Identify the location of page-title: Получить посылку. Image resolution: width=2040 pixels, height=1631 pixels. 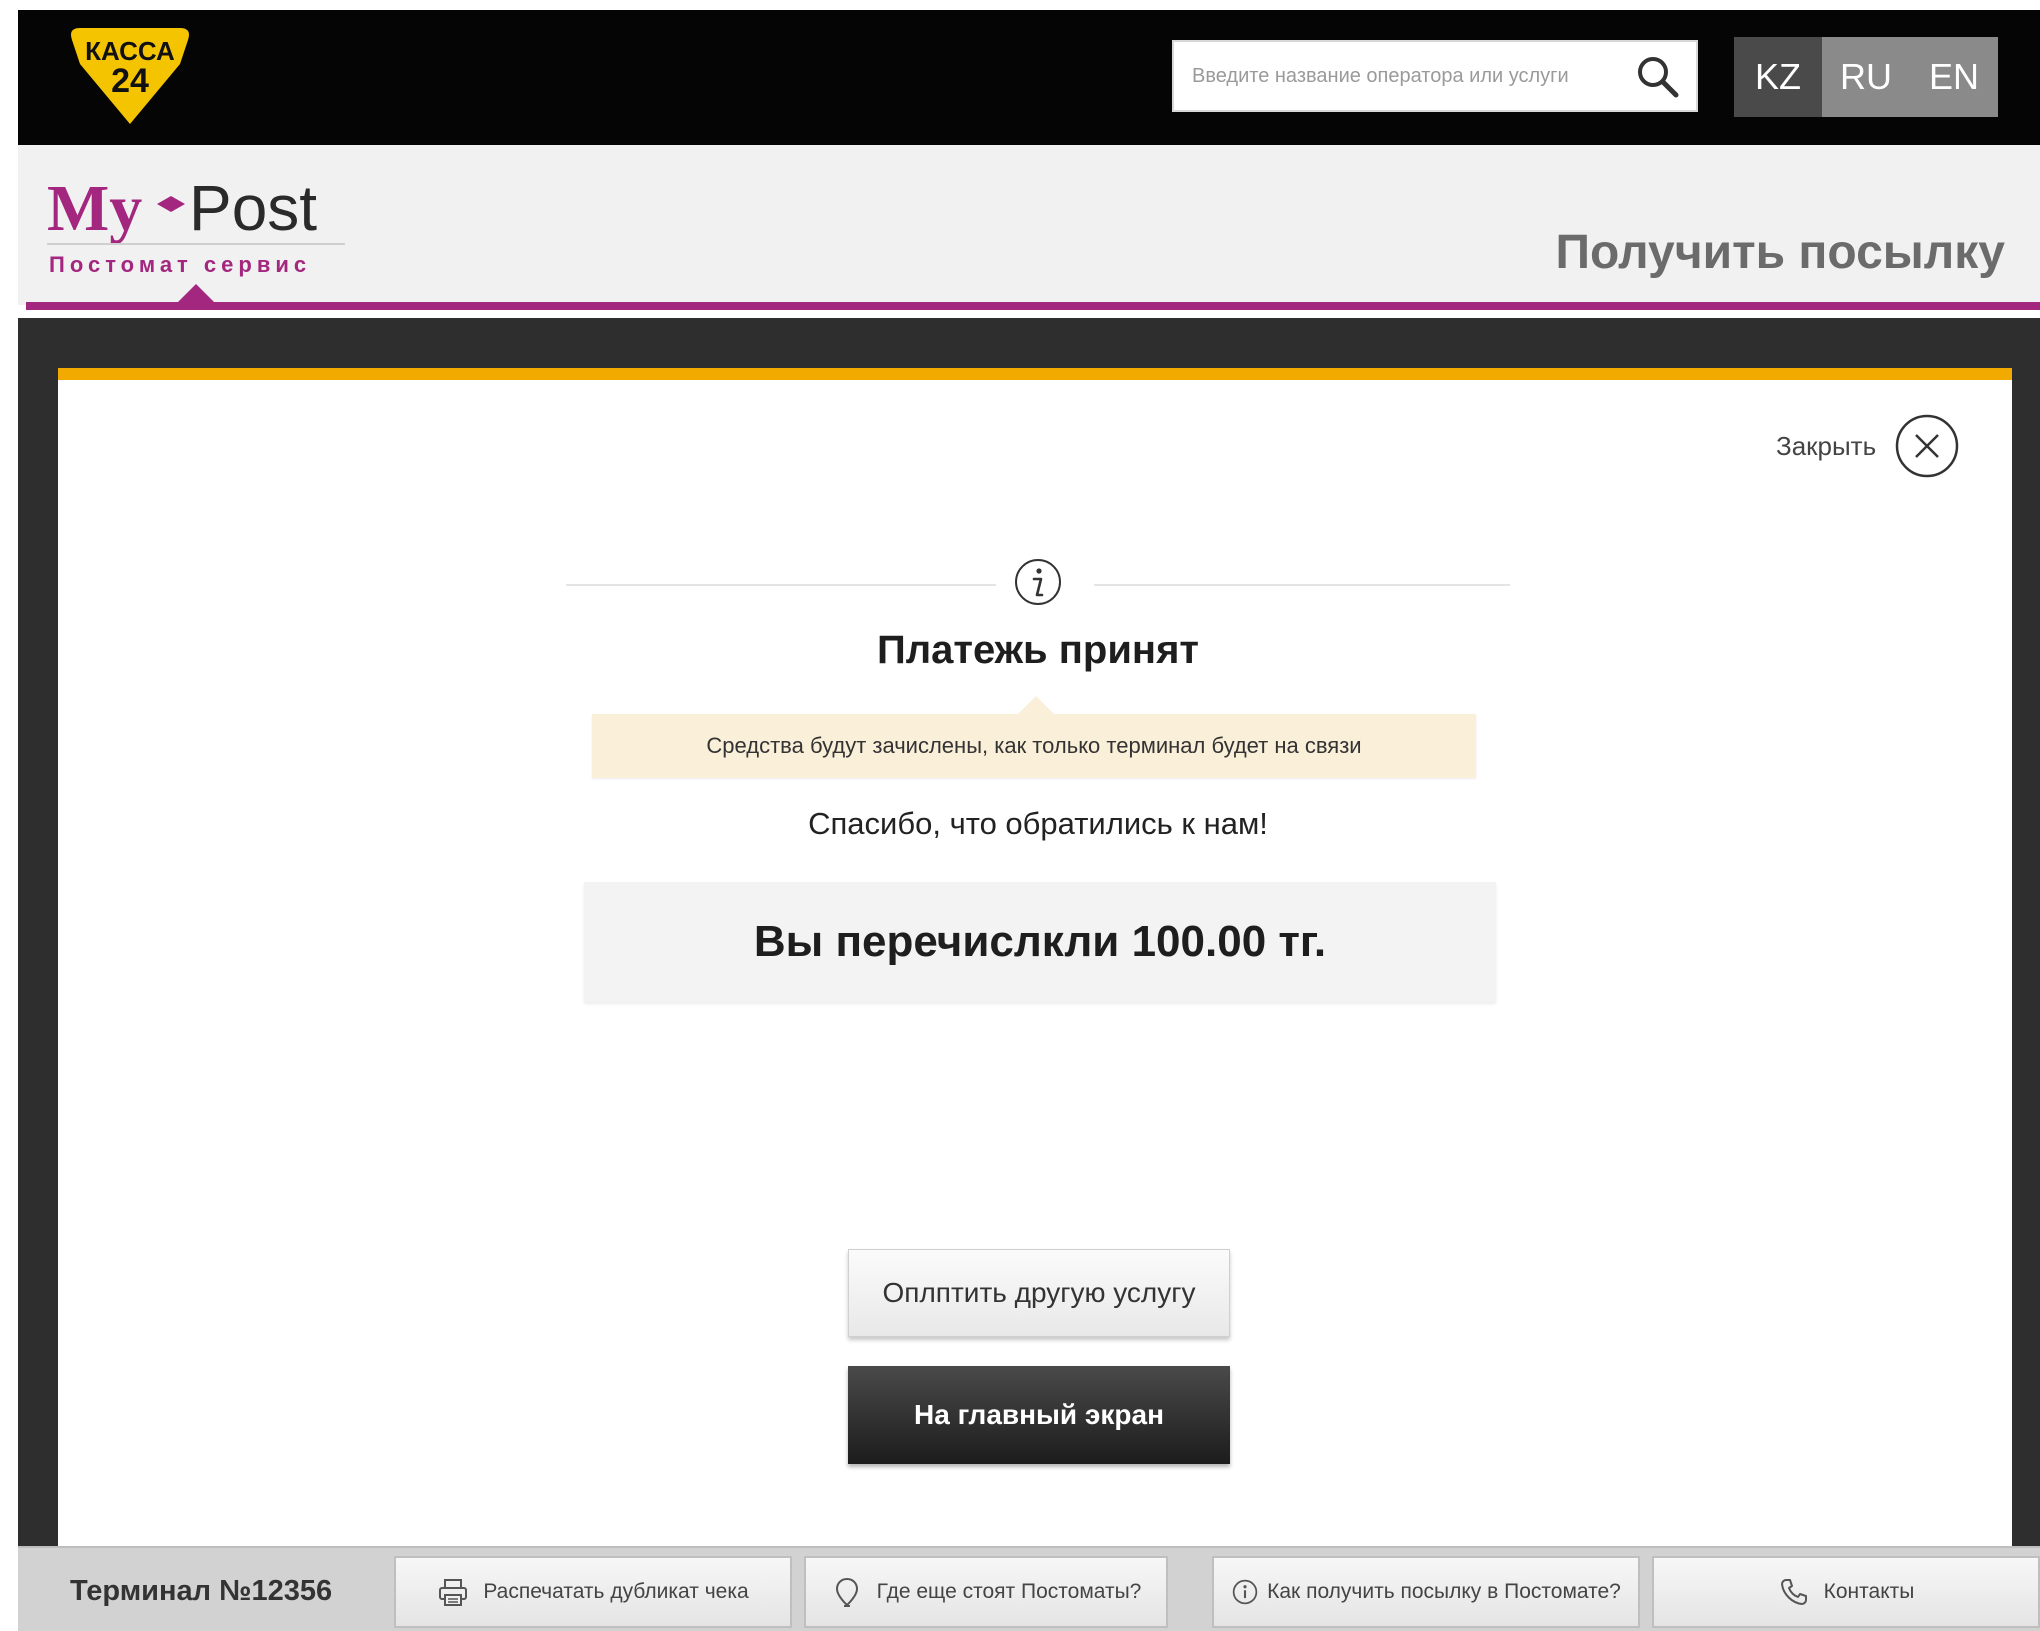
(1780, 252).